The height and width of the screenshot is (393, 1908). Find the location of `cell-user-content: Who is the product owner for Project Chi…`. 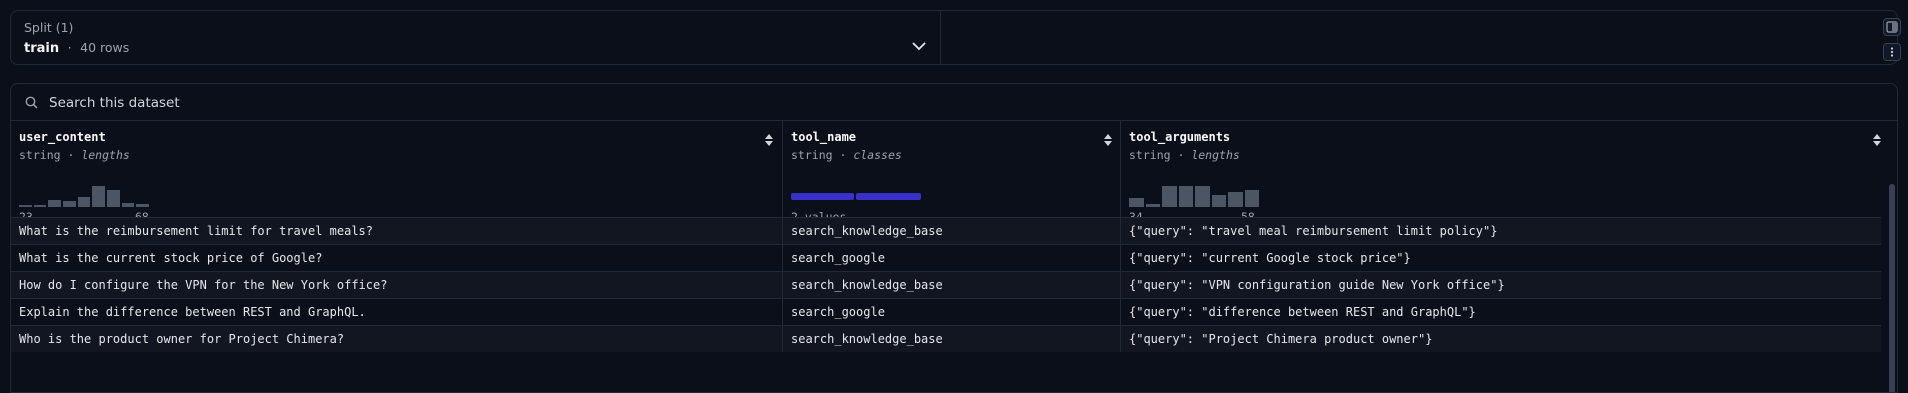

cell-user-content: Who is the product owner for Project Chi… is located at coordinates (397, 339).